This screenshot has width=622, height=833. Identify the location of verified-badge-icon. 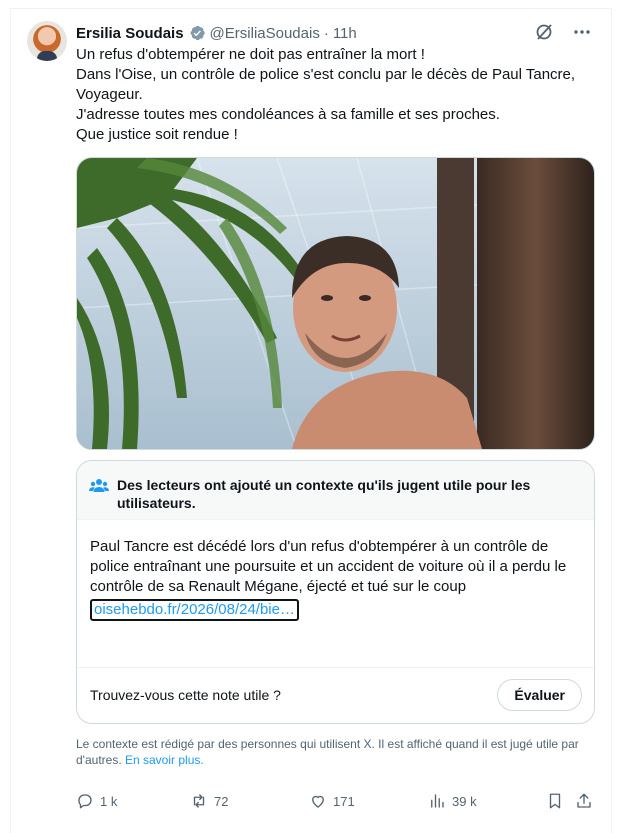
(197, 33).